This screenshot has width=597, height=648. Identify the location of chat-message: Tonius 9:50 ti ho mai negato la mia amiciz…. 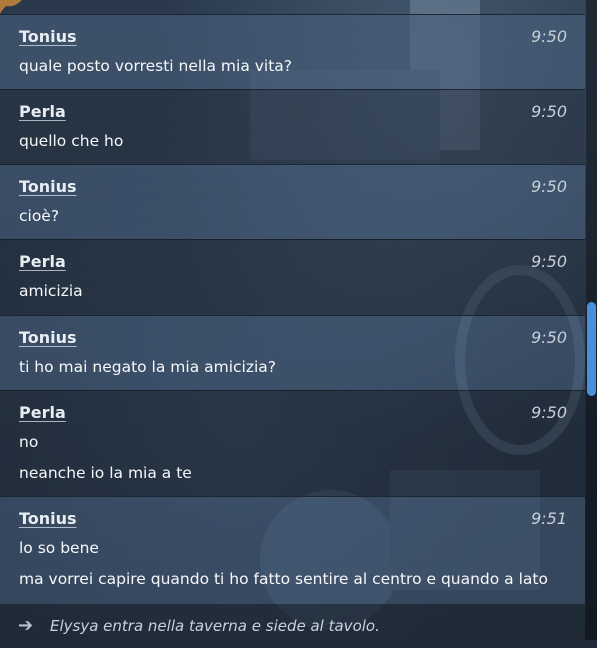
(292, 352).